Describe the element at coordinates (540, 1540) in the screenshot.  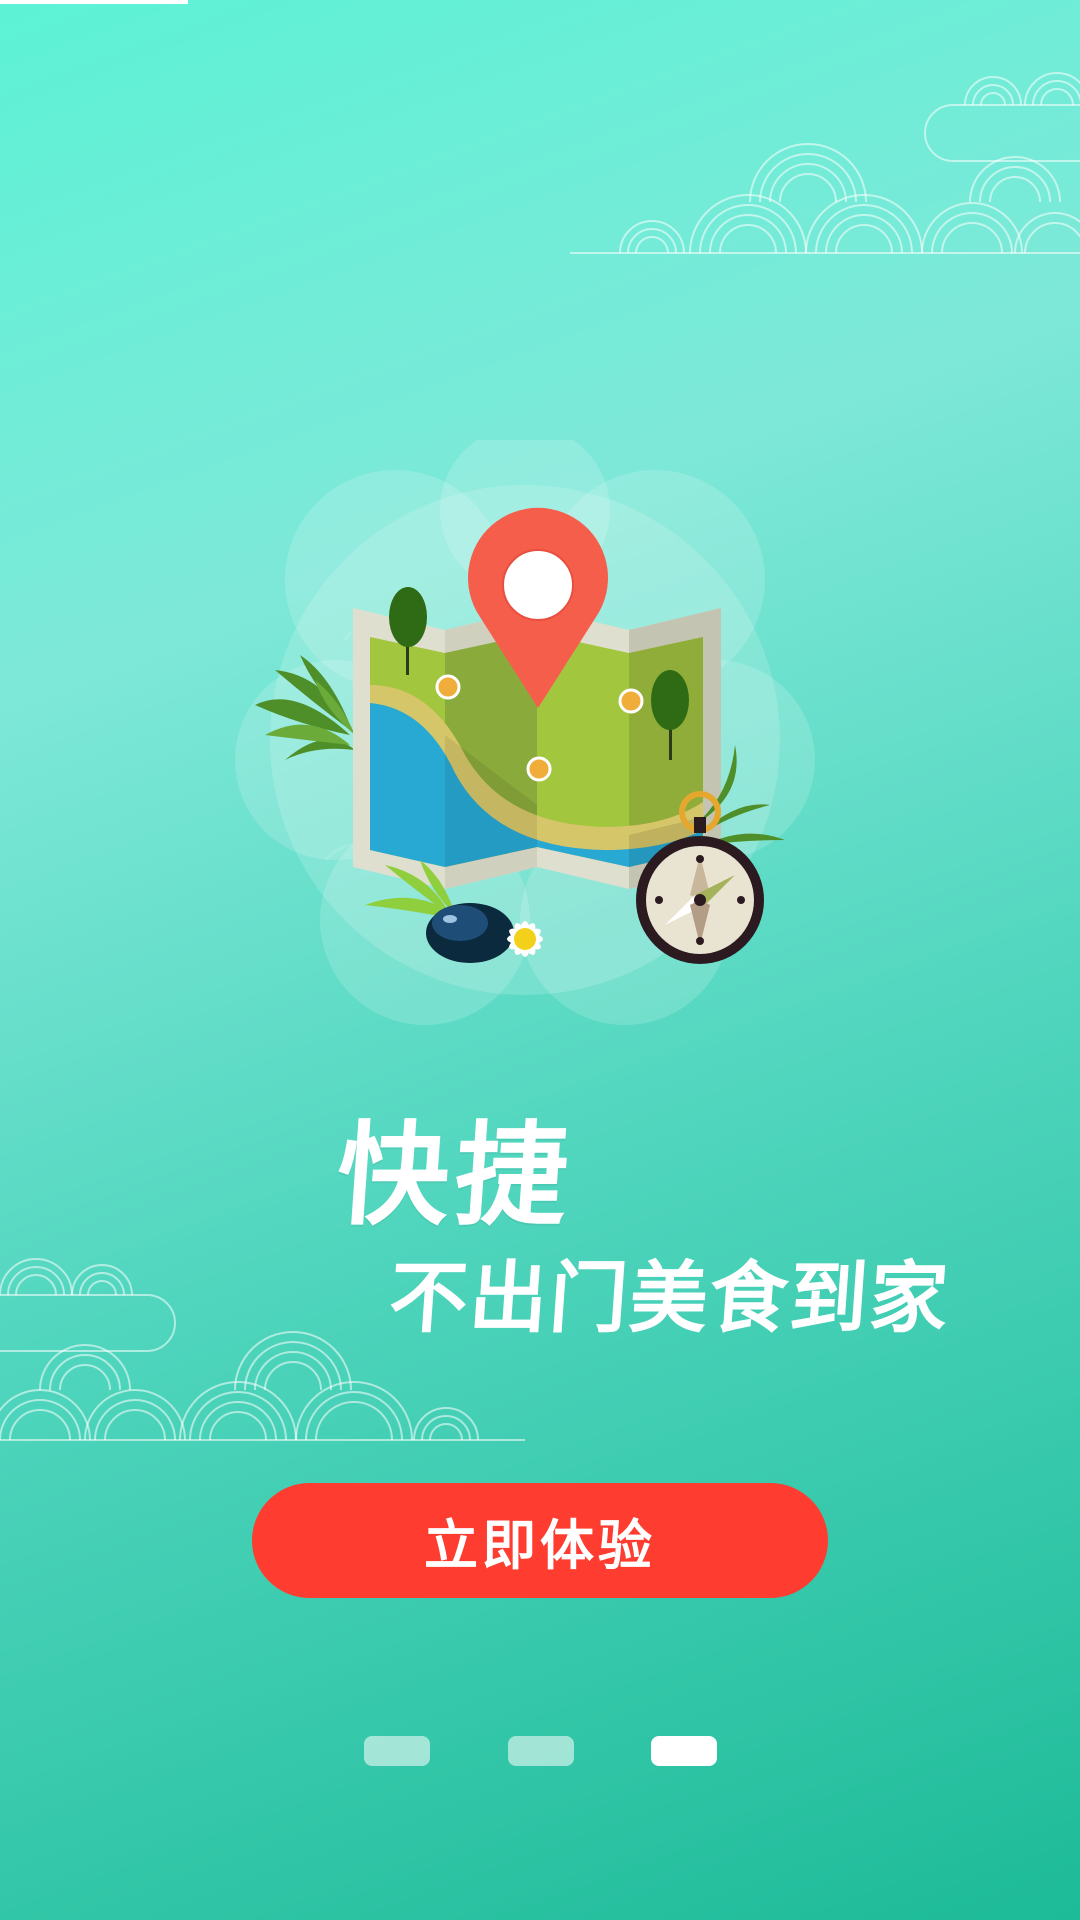
I see `try-now-button: 立即体验` at that location.